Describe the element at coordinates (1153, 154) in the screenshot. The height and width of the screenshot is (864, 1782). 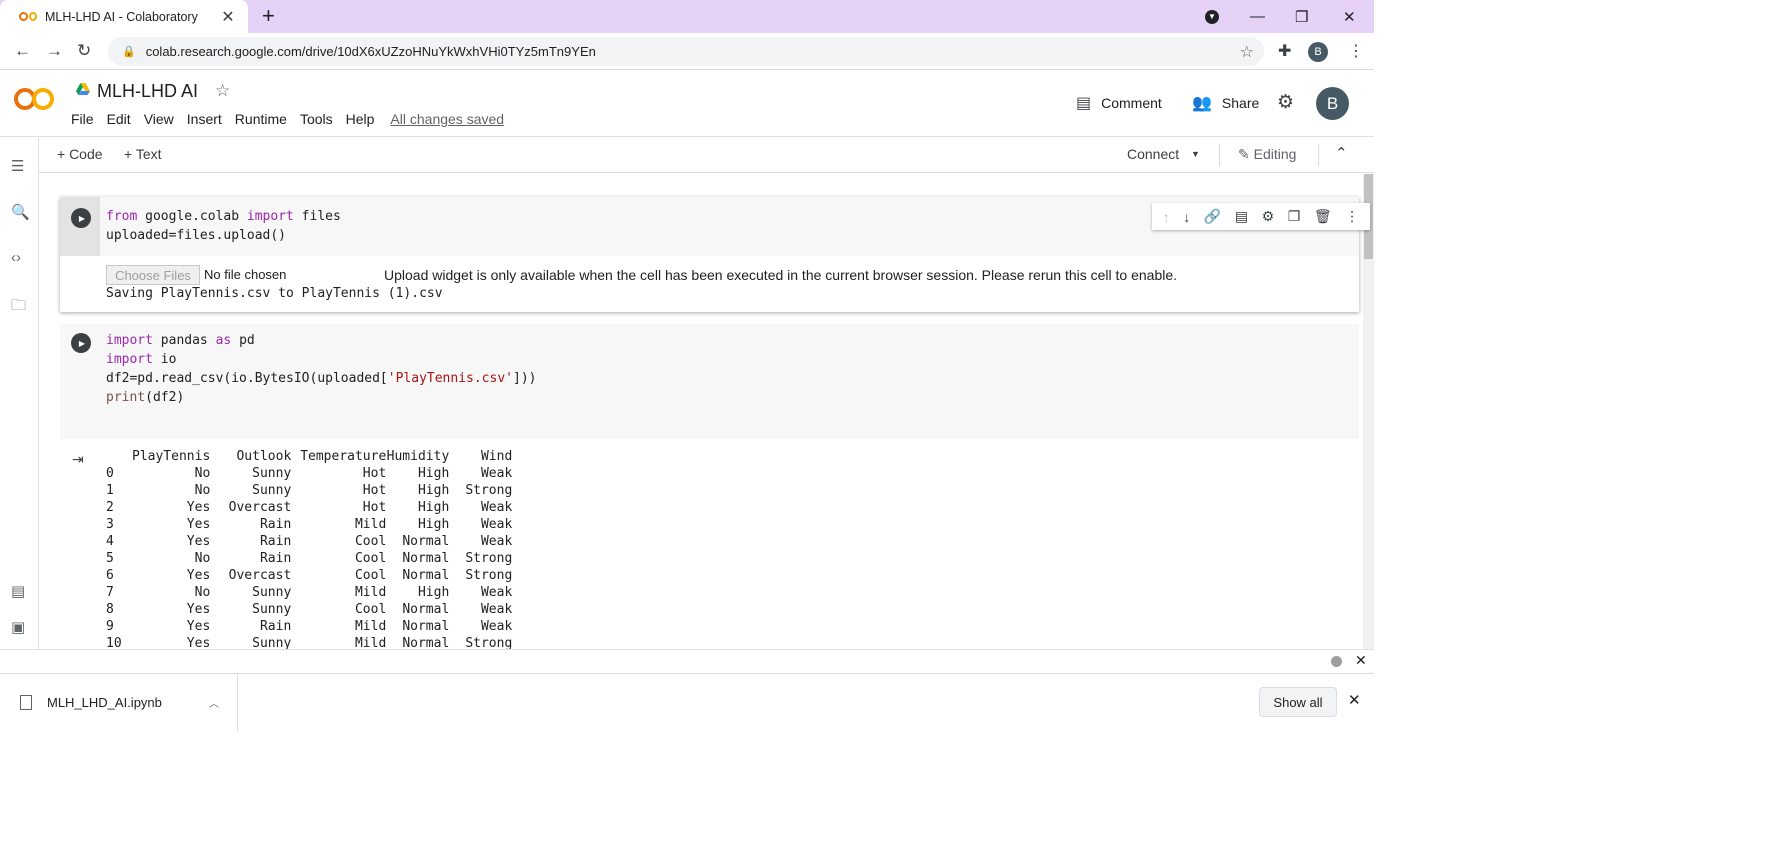
I see `connect-button: Connect` at that location.